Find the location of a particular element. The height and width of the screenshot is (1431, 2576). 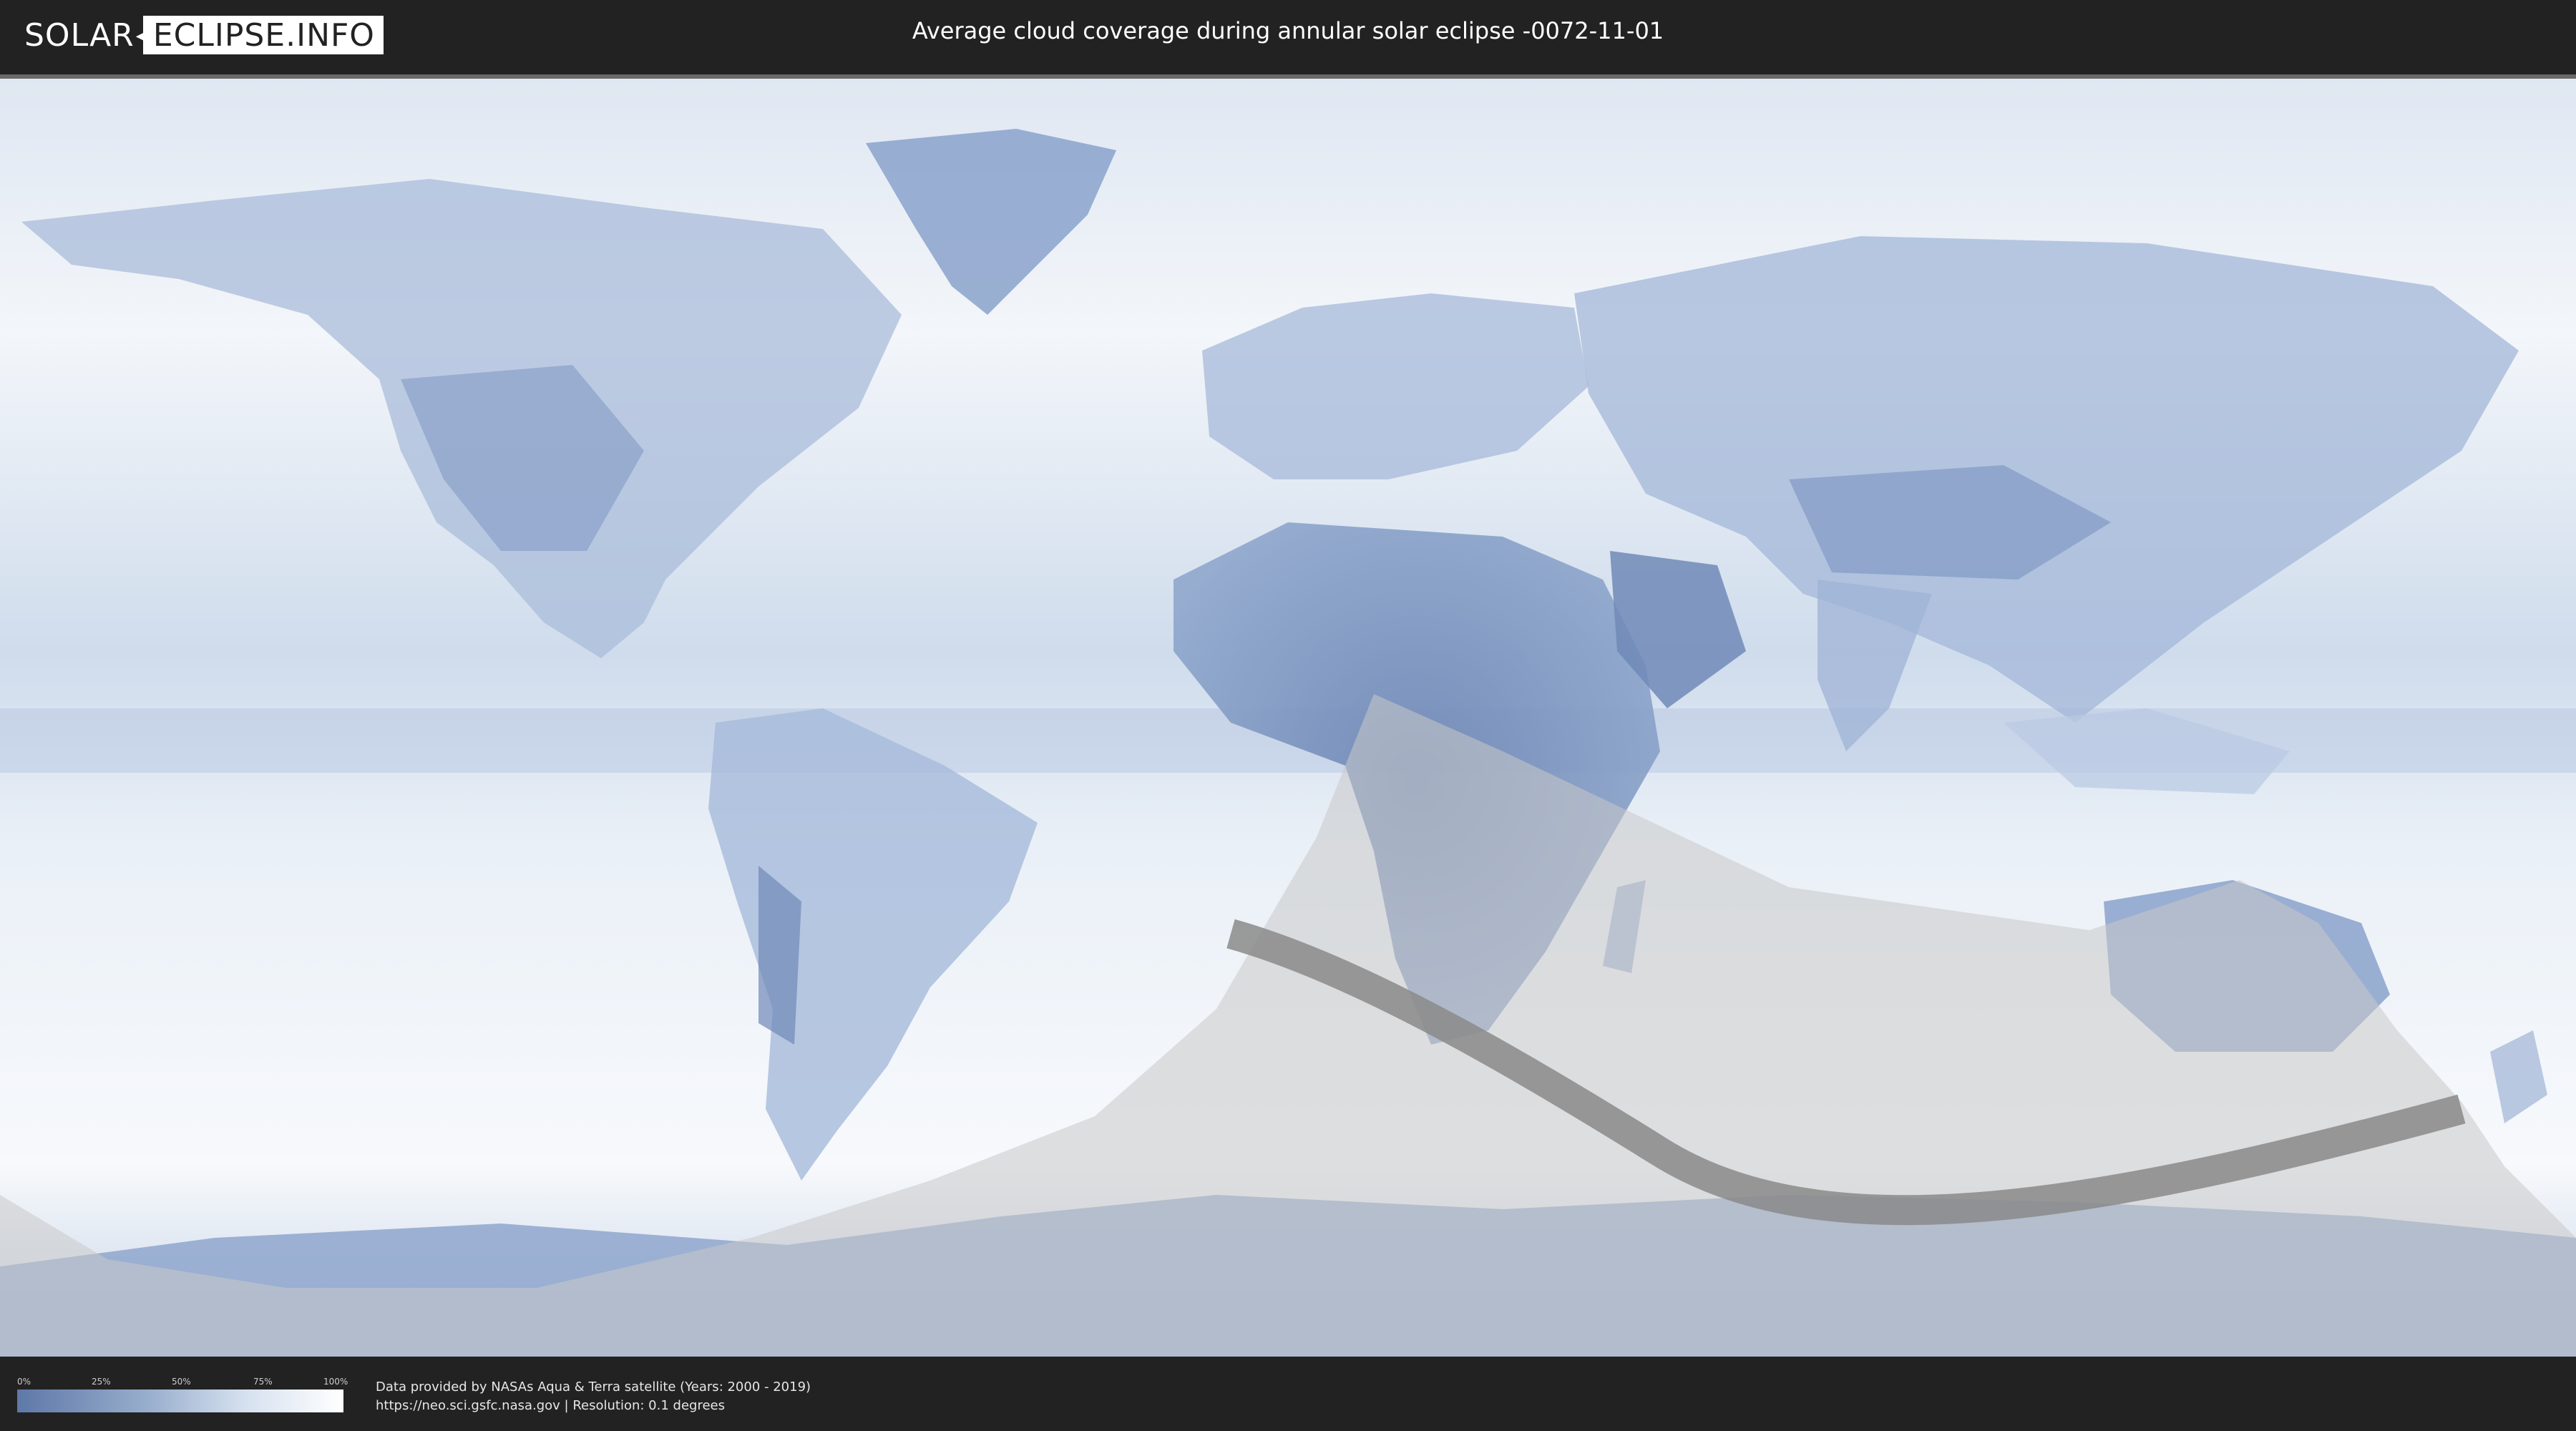

cloud-coverage-legend-gradient is located at coordinates (180, 1401).